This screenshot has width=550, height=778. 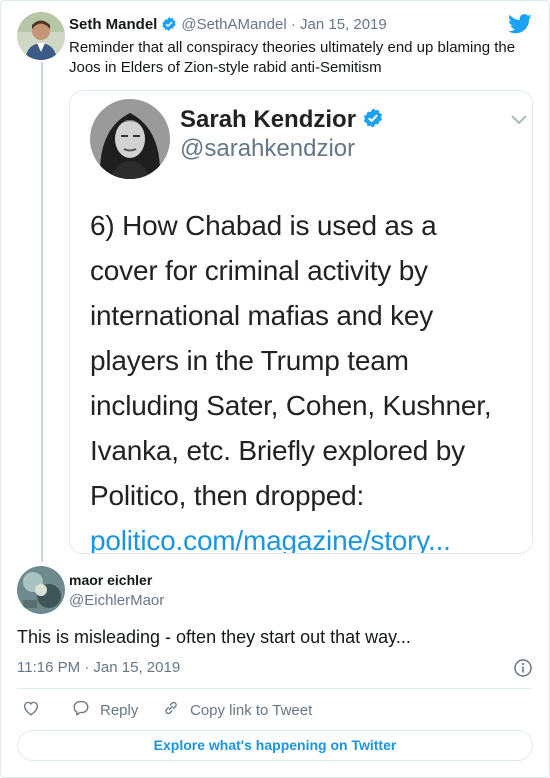 What do you see at coordinates (249, 360) in the screenshot?
I see `quoted-line: players in the Trump team` at bounding box center [249, 360].